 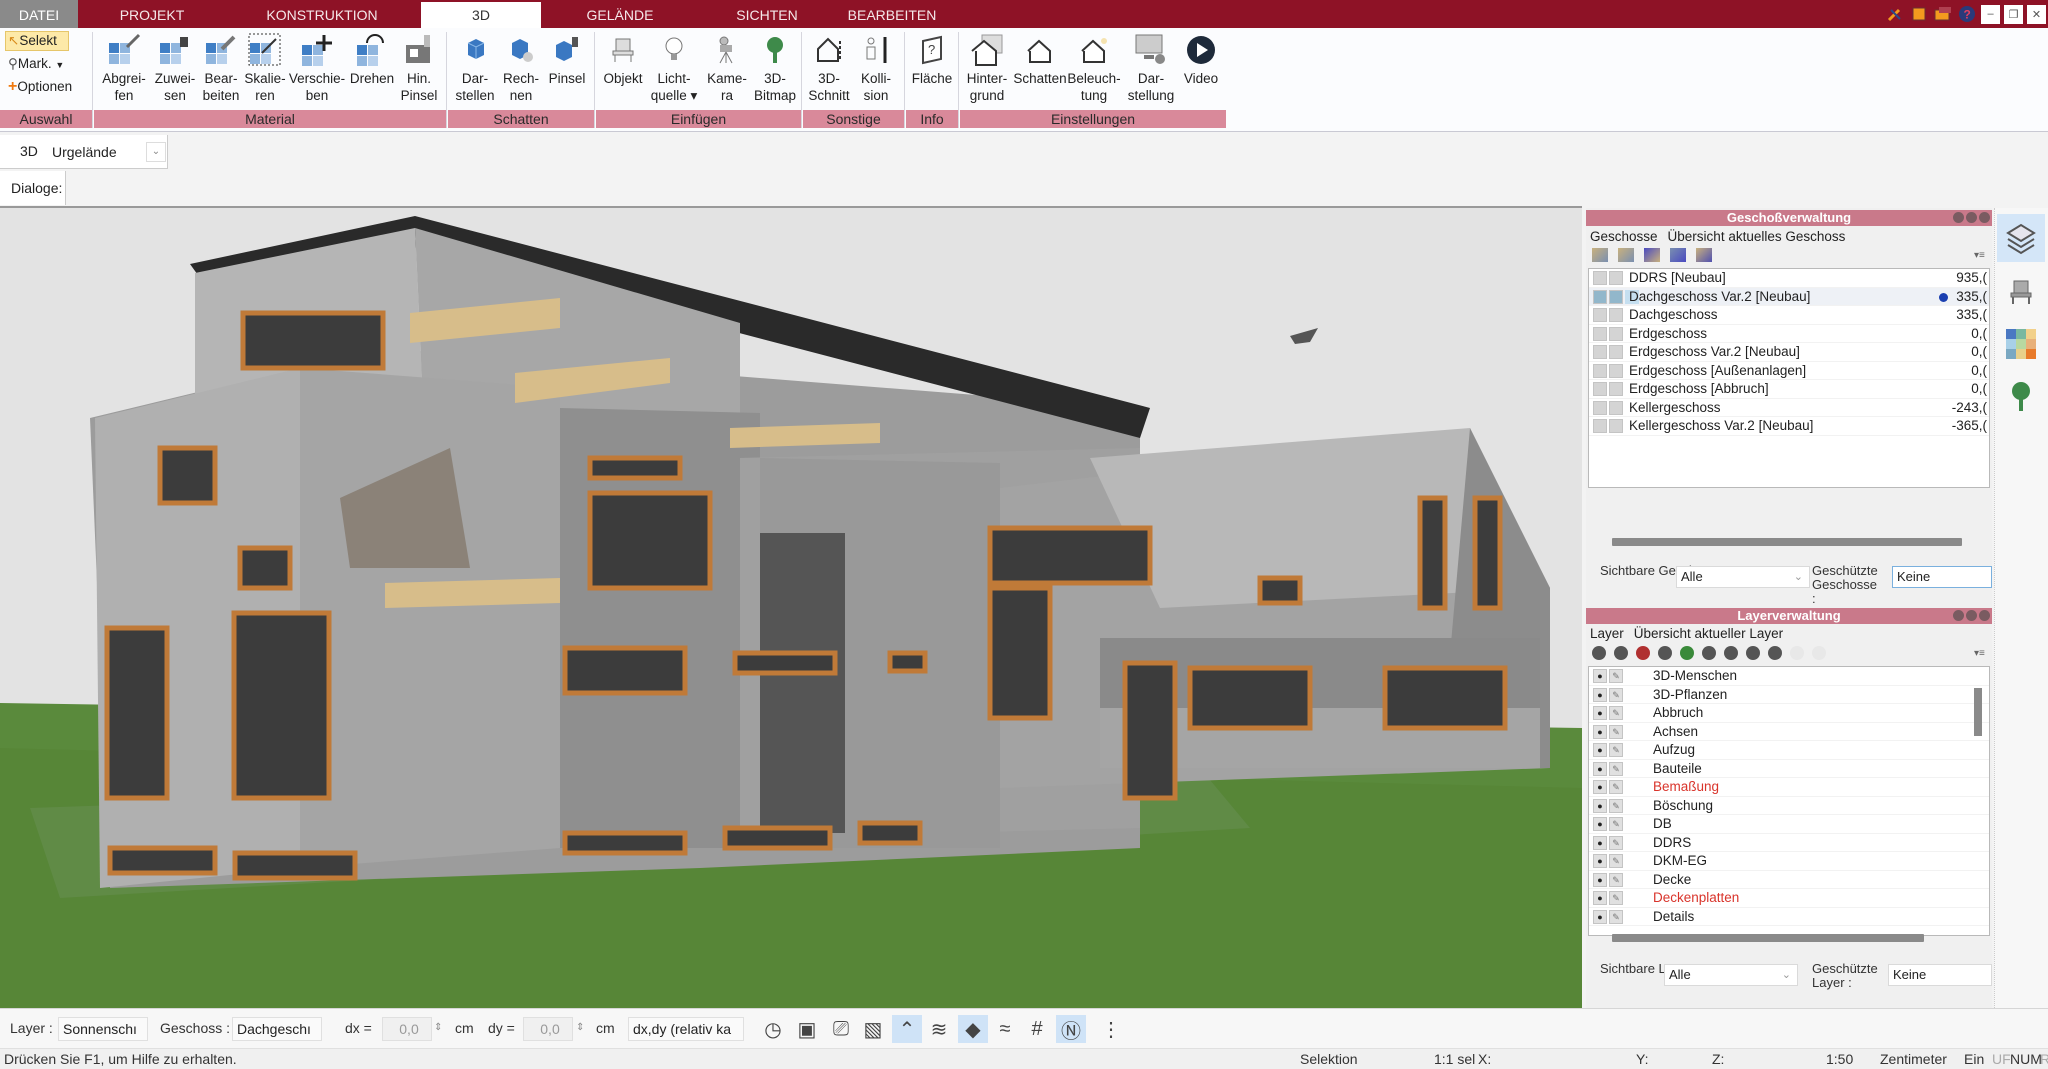 What do you see at coordinates (1940, 975) in the screenshot?
I see `protected-layers-input: Keine` at bounding box center [1940, 975].